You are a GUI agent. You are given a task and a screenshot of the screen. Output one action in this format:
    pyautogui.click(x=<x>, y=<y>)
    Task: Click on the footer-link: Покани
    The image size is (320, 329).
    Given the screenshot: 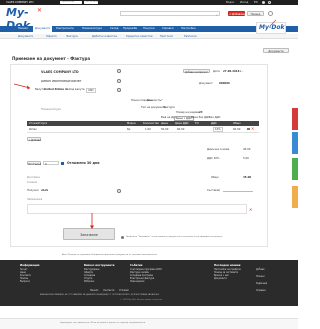 What is the action you would take?
    pyautogui.click(x=271, y=276)
    